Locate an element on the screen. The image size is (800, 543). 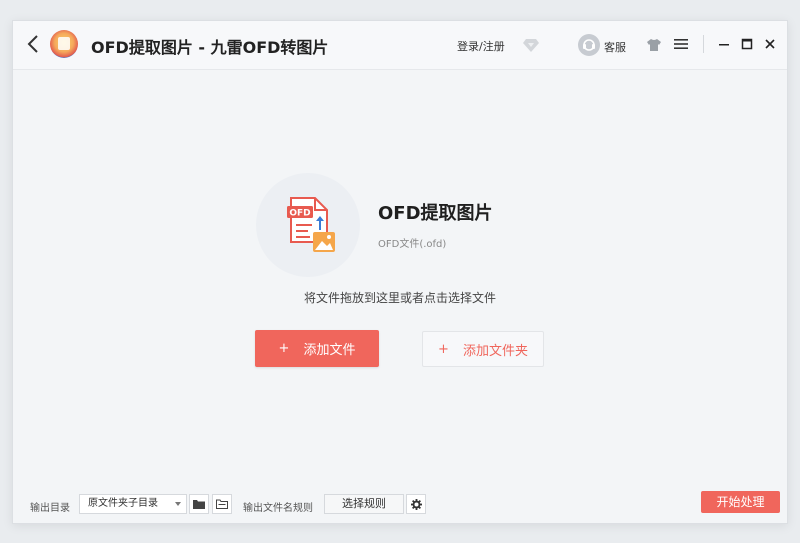
drop-hint: 将文件拖放到这里或者点击选择文件 is located at coordinates (400, 297).